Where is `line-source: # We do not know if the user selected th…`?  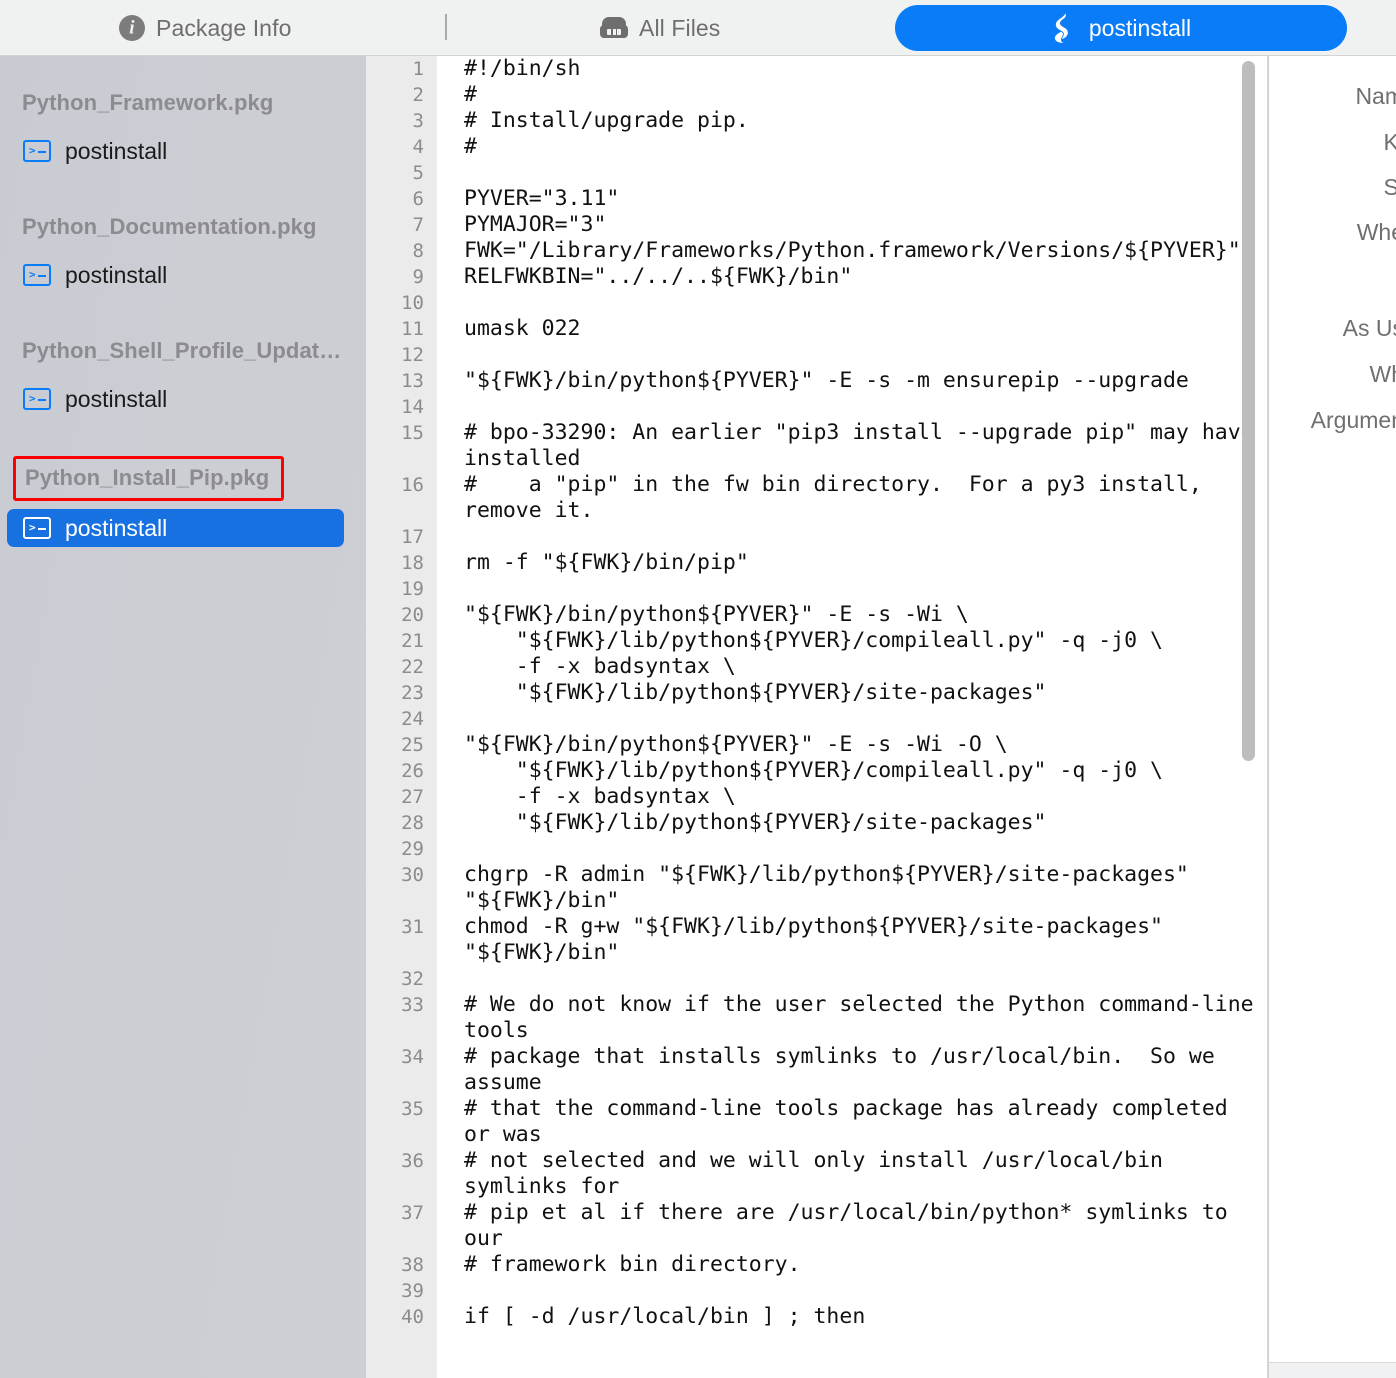
line-source: # We do not know if the user selected th… is located at coordinates (852, 1018).